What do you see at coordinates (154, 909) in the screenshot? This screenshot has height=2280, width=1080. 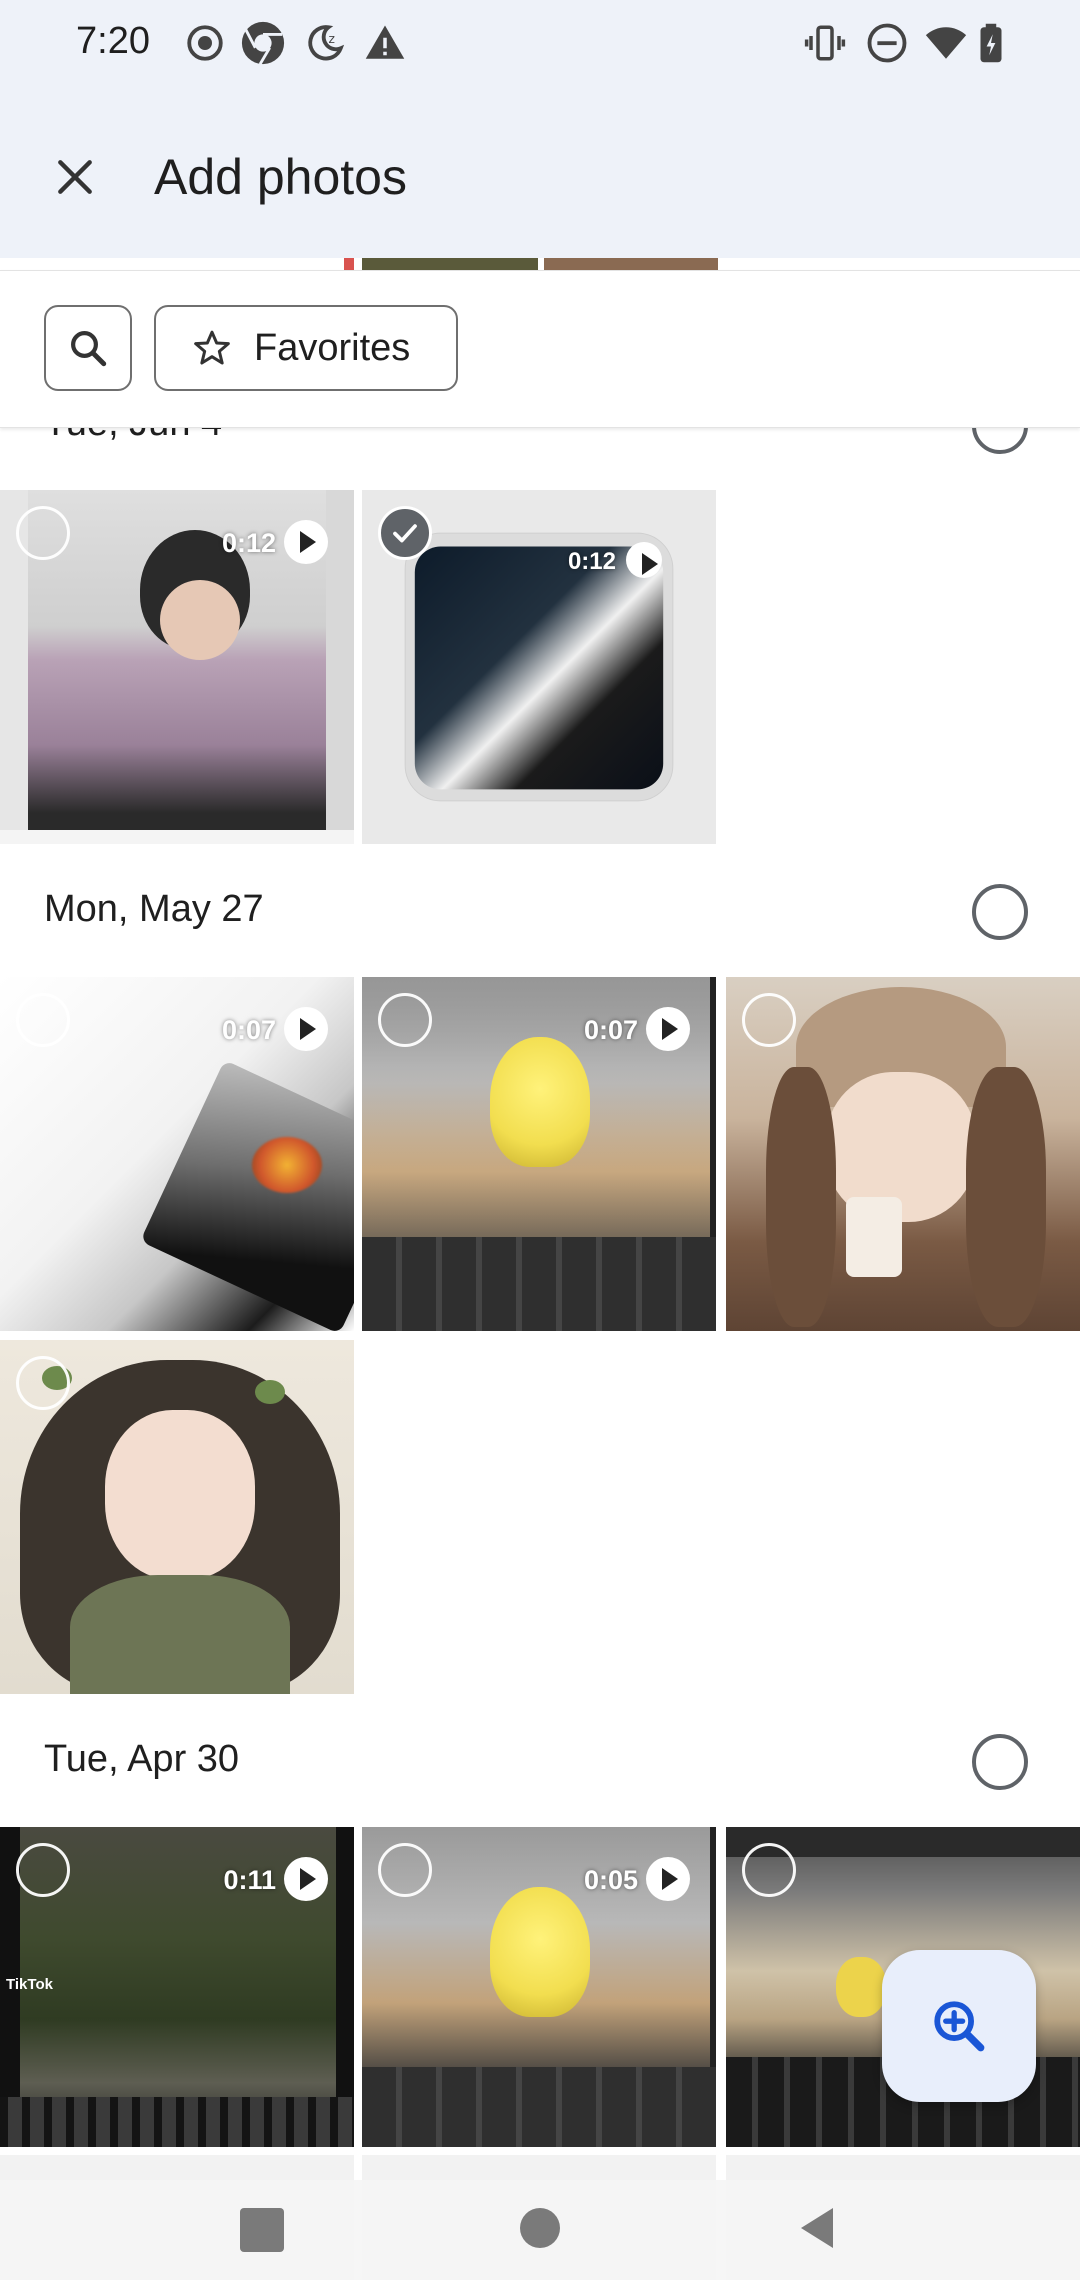 I see `date-header: Mon, May 27` at bounding box center [154, 909].